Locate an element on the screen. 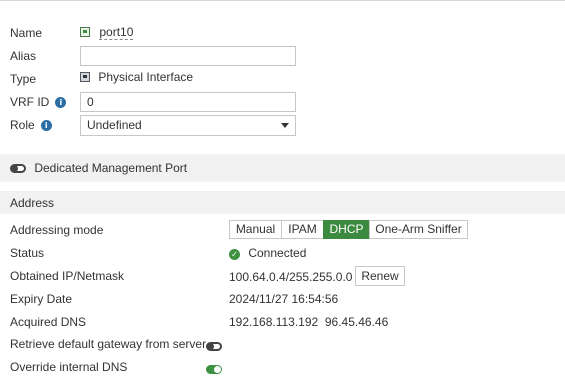  override-dns-toggle is located at coordinates (214, 369).